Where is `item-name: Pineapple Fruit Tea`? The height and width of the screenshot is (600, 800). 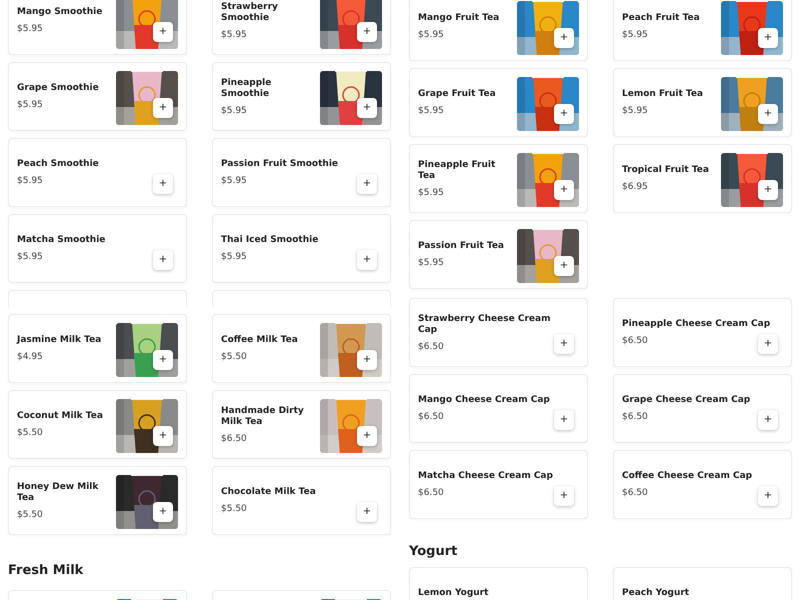
item-name: Pineapple Fruit Tea is located at coordinates (457, 171).